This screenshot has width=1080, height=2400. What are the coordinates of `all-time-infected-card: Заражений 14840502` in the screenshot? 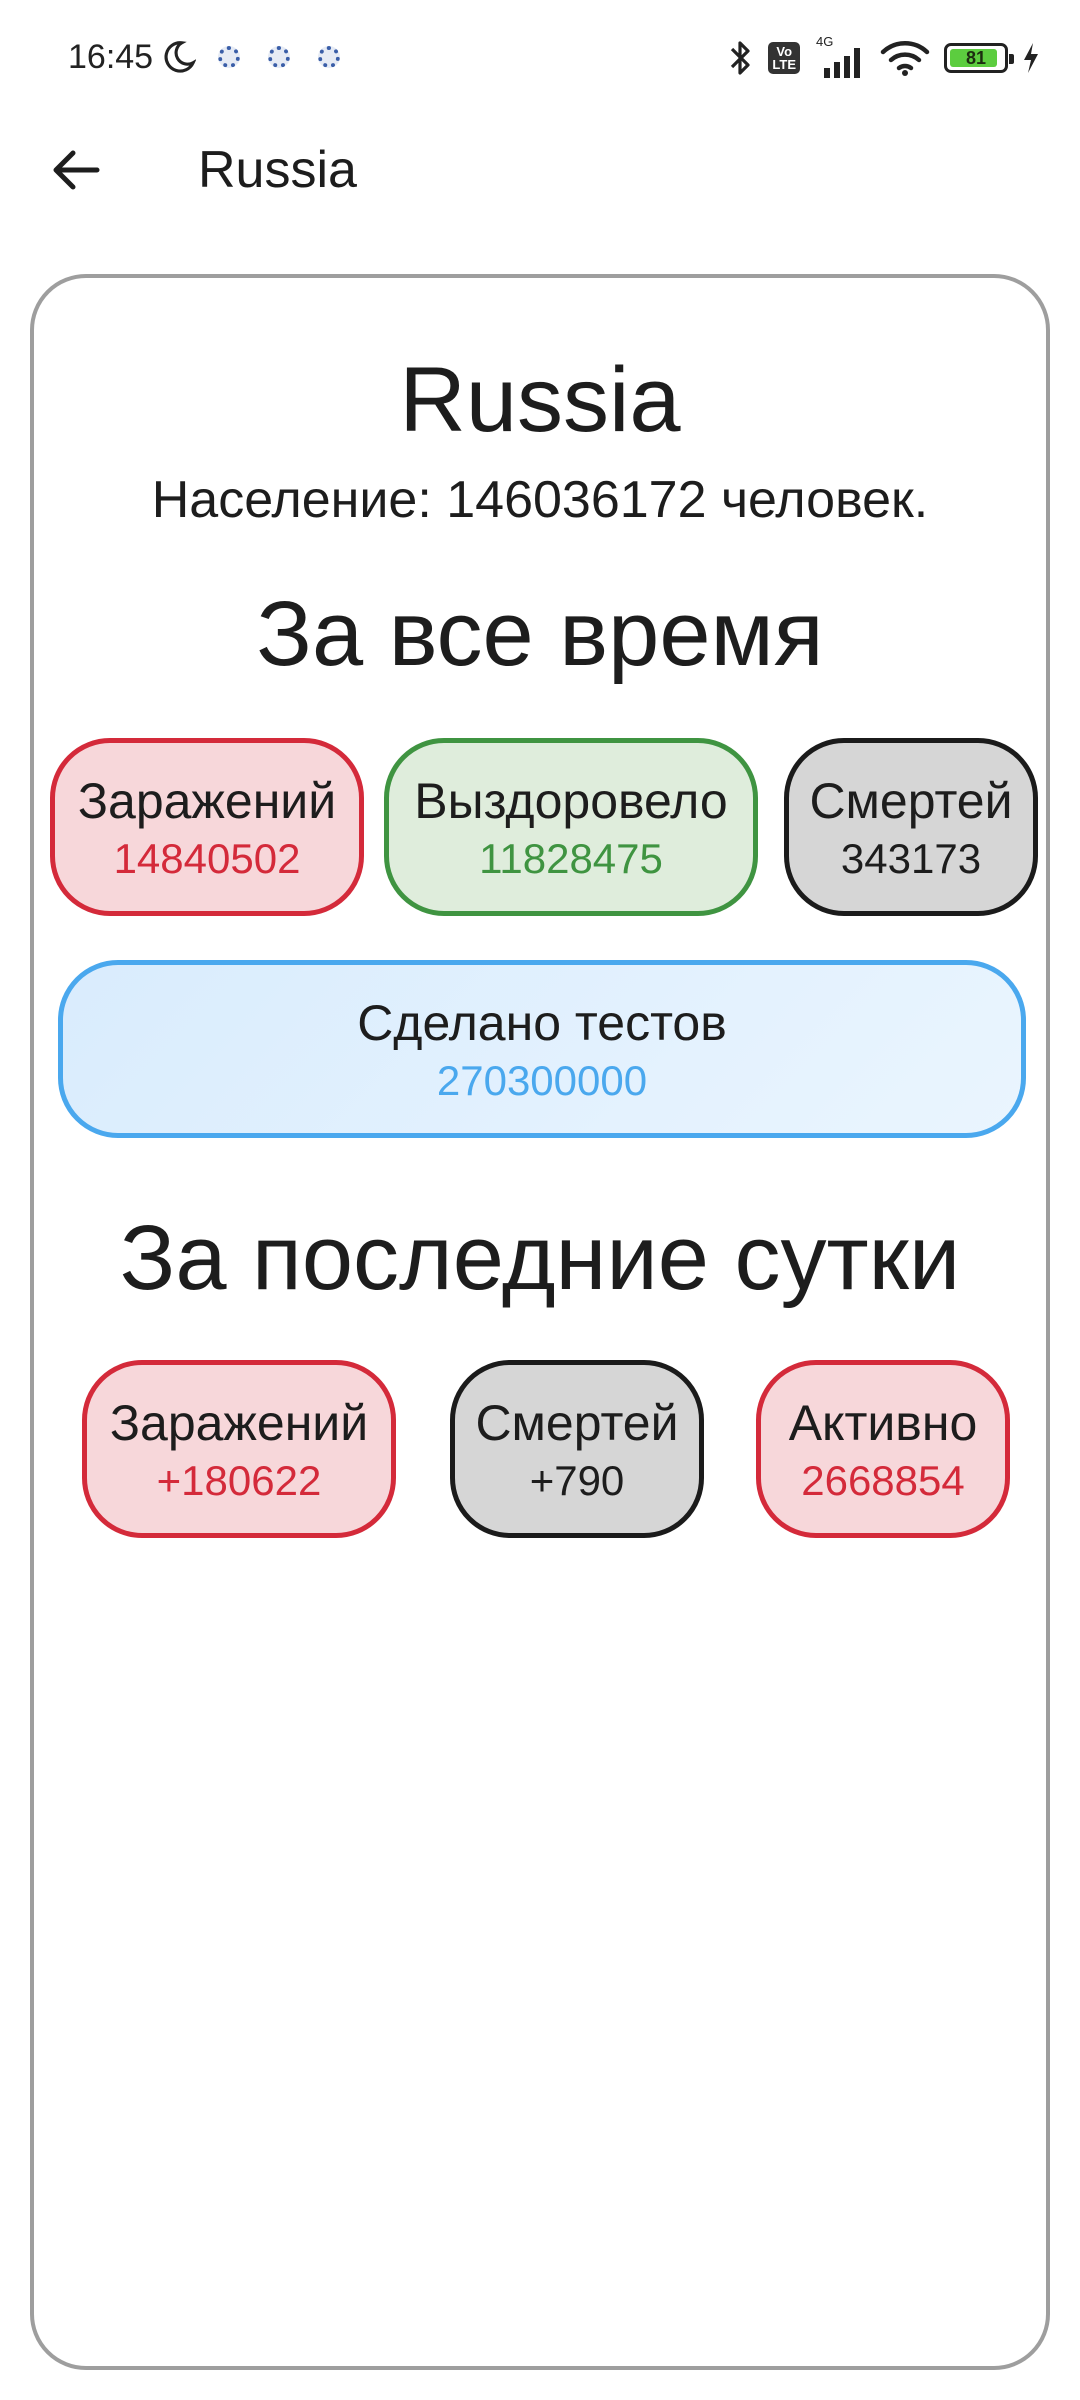 It's located at (207, 827).